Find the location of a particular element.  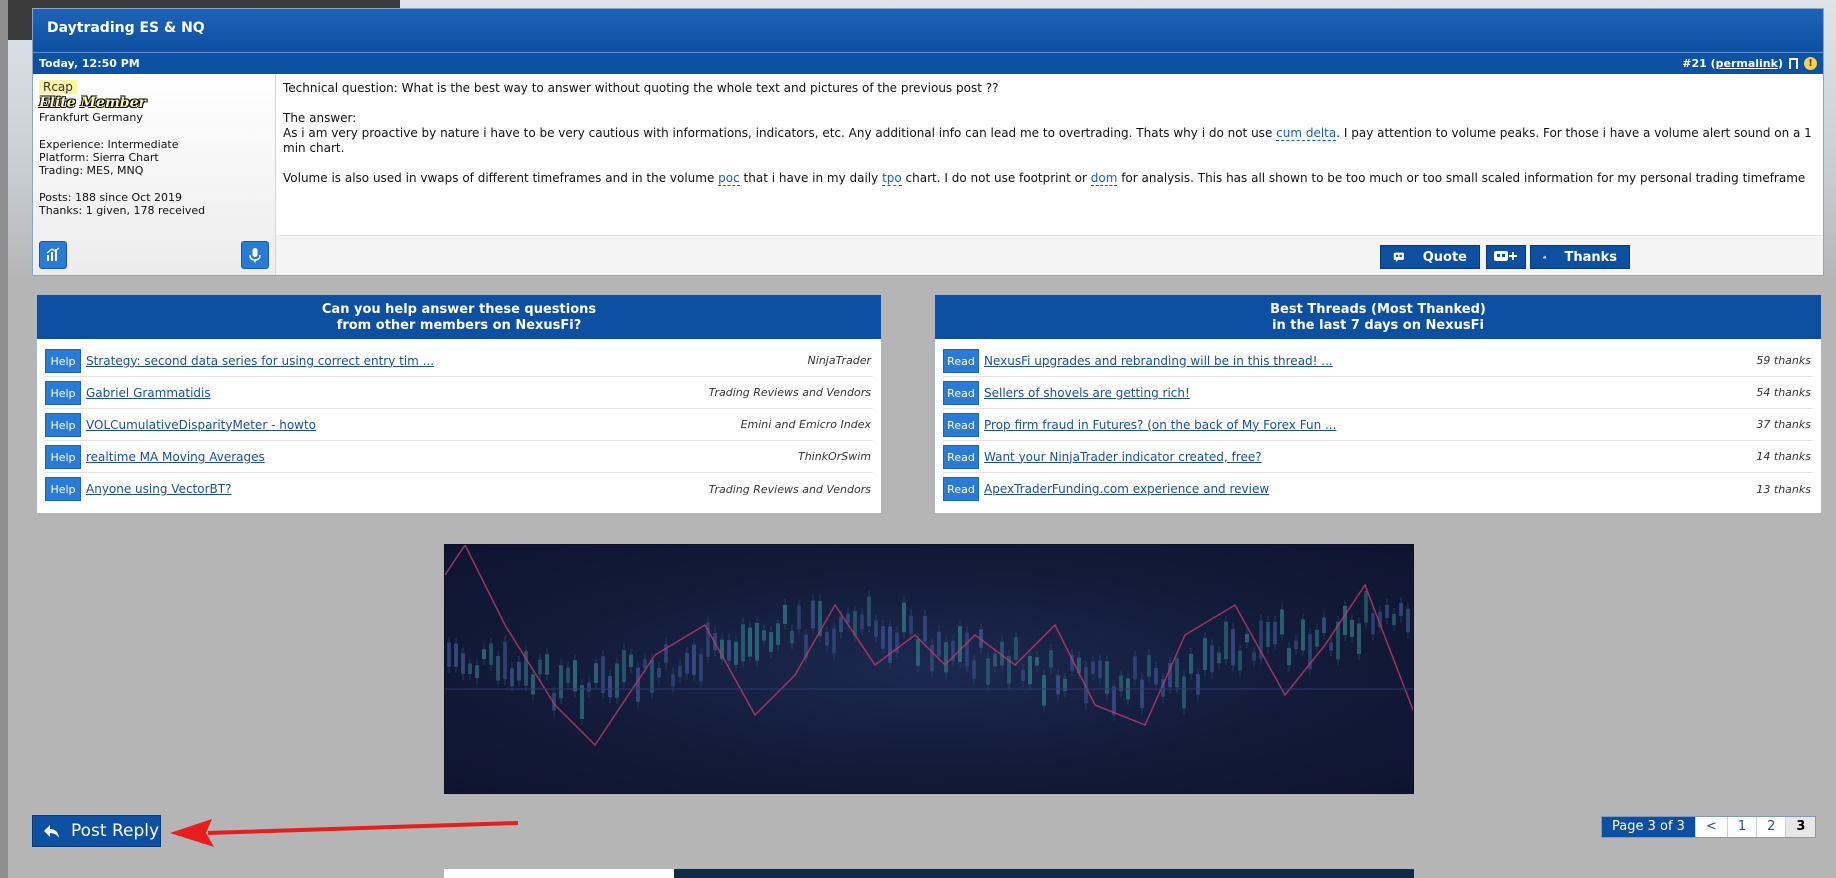

help-question-link: Anyone using VectorBT? is located at coordinates (397, 489).